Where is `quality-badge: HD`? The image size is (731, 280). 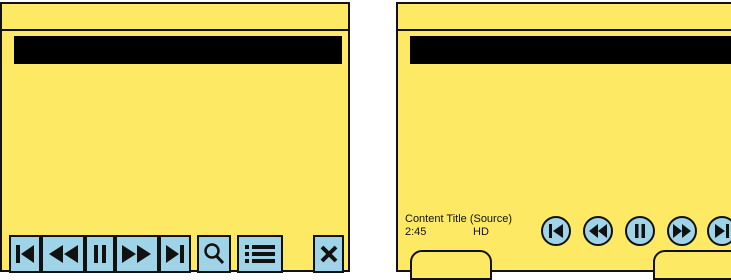
quality-badge: HD is located at coordinates (481, 232).